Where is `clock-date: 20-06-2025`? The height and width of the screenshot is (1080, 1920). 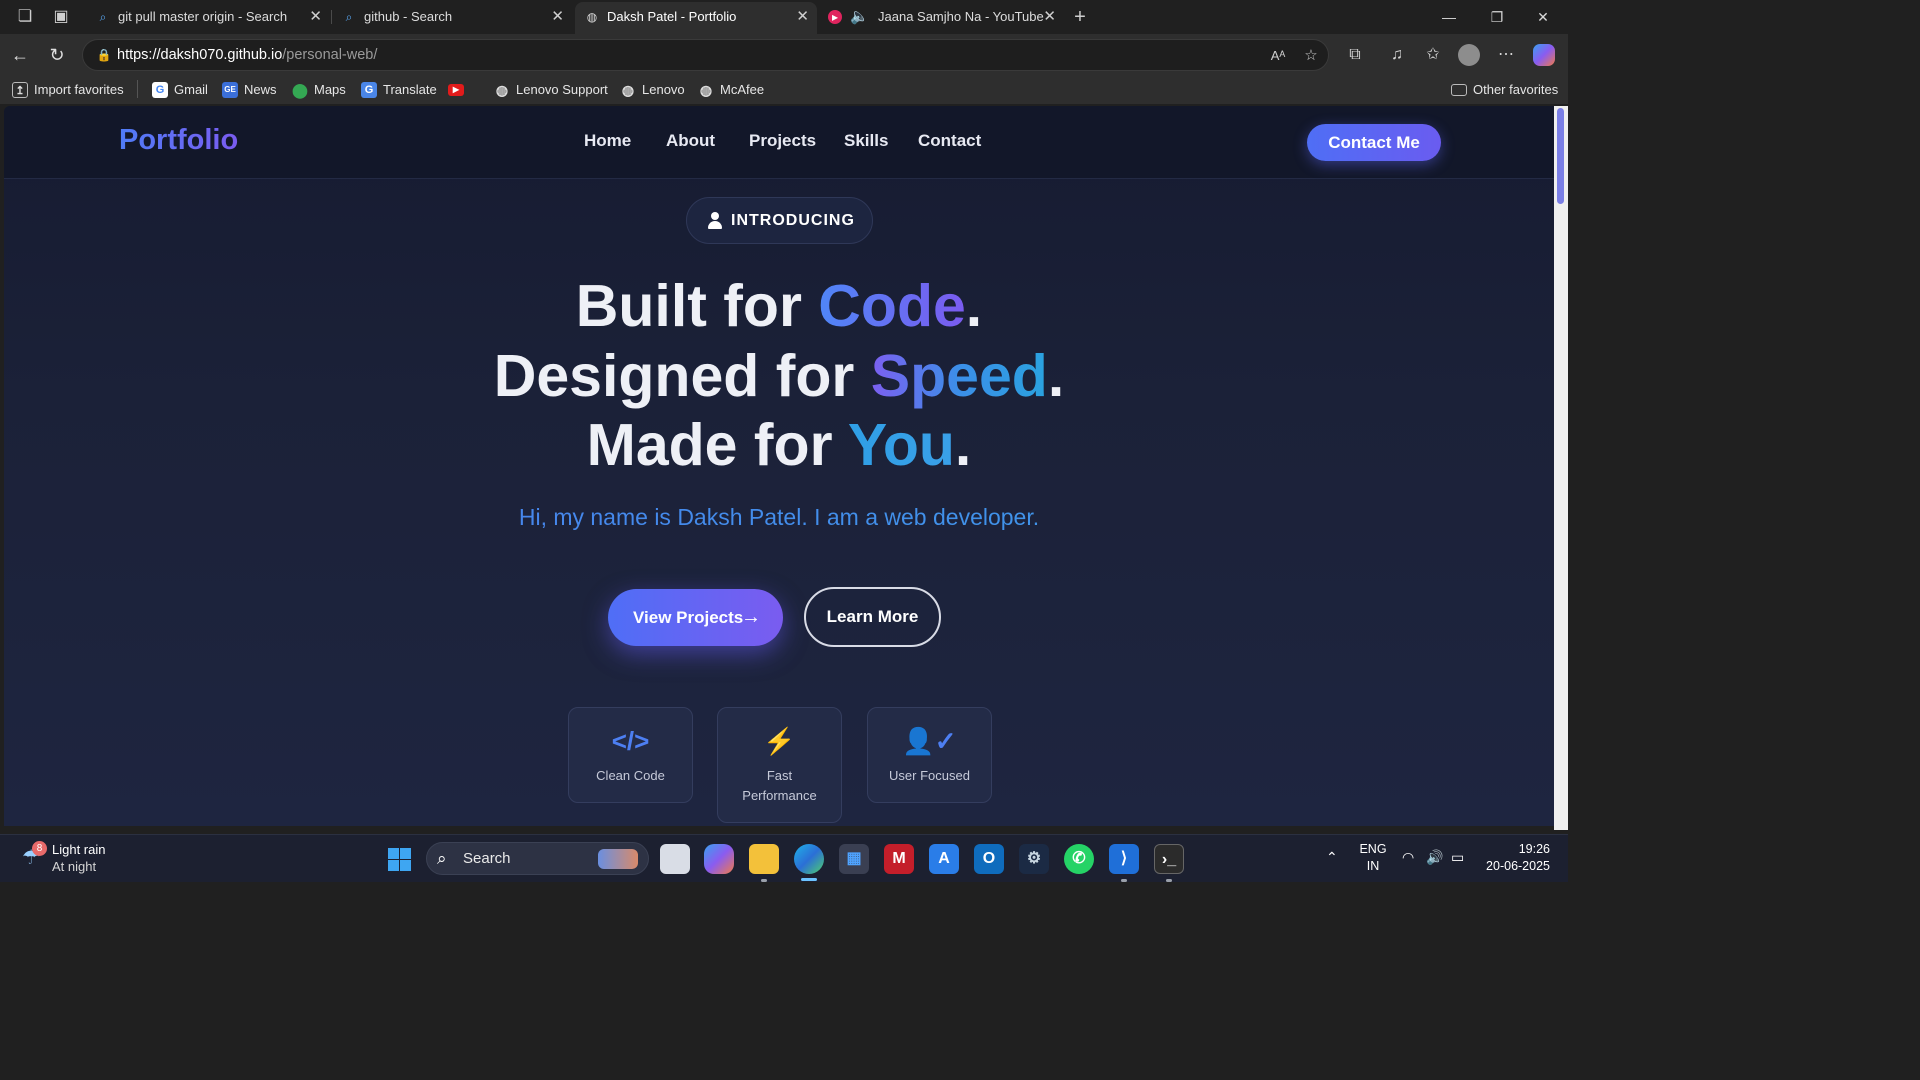
clock-date: 20-06-2025 is located at coordinates (1515, 866).